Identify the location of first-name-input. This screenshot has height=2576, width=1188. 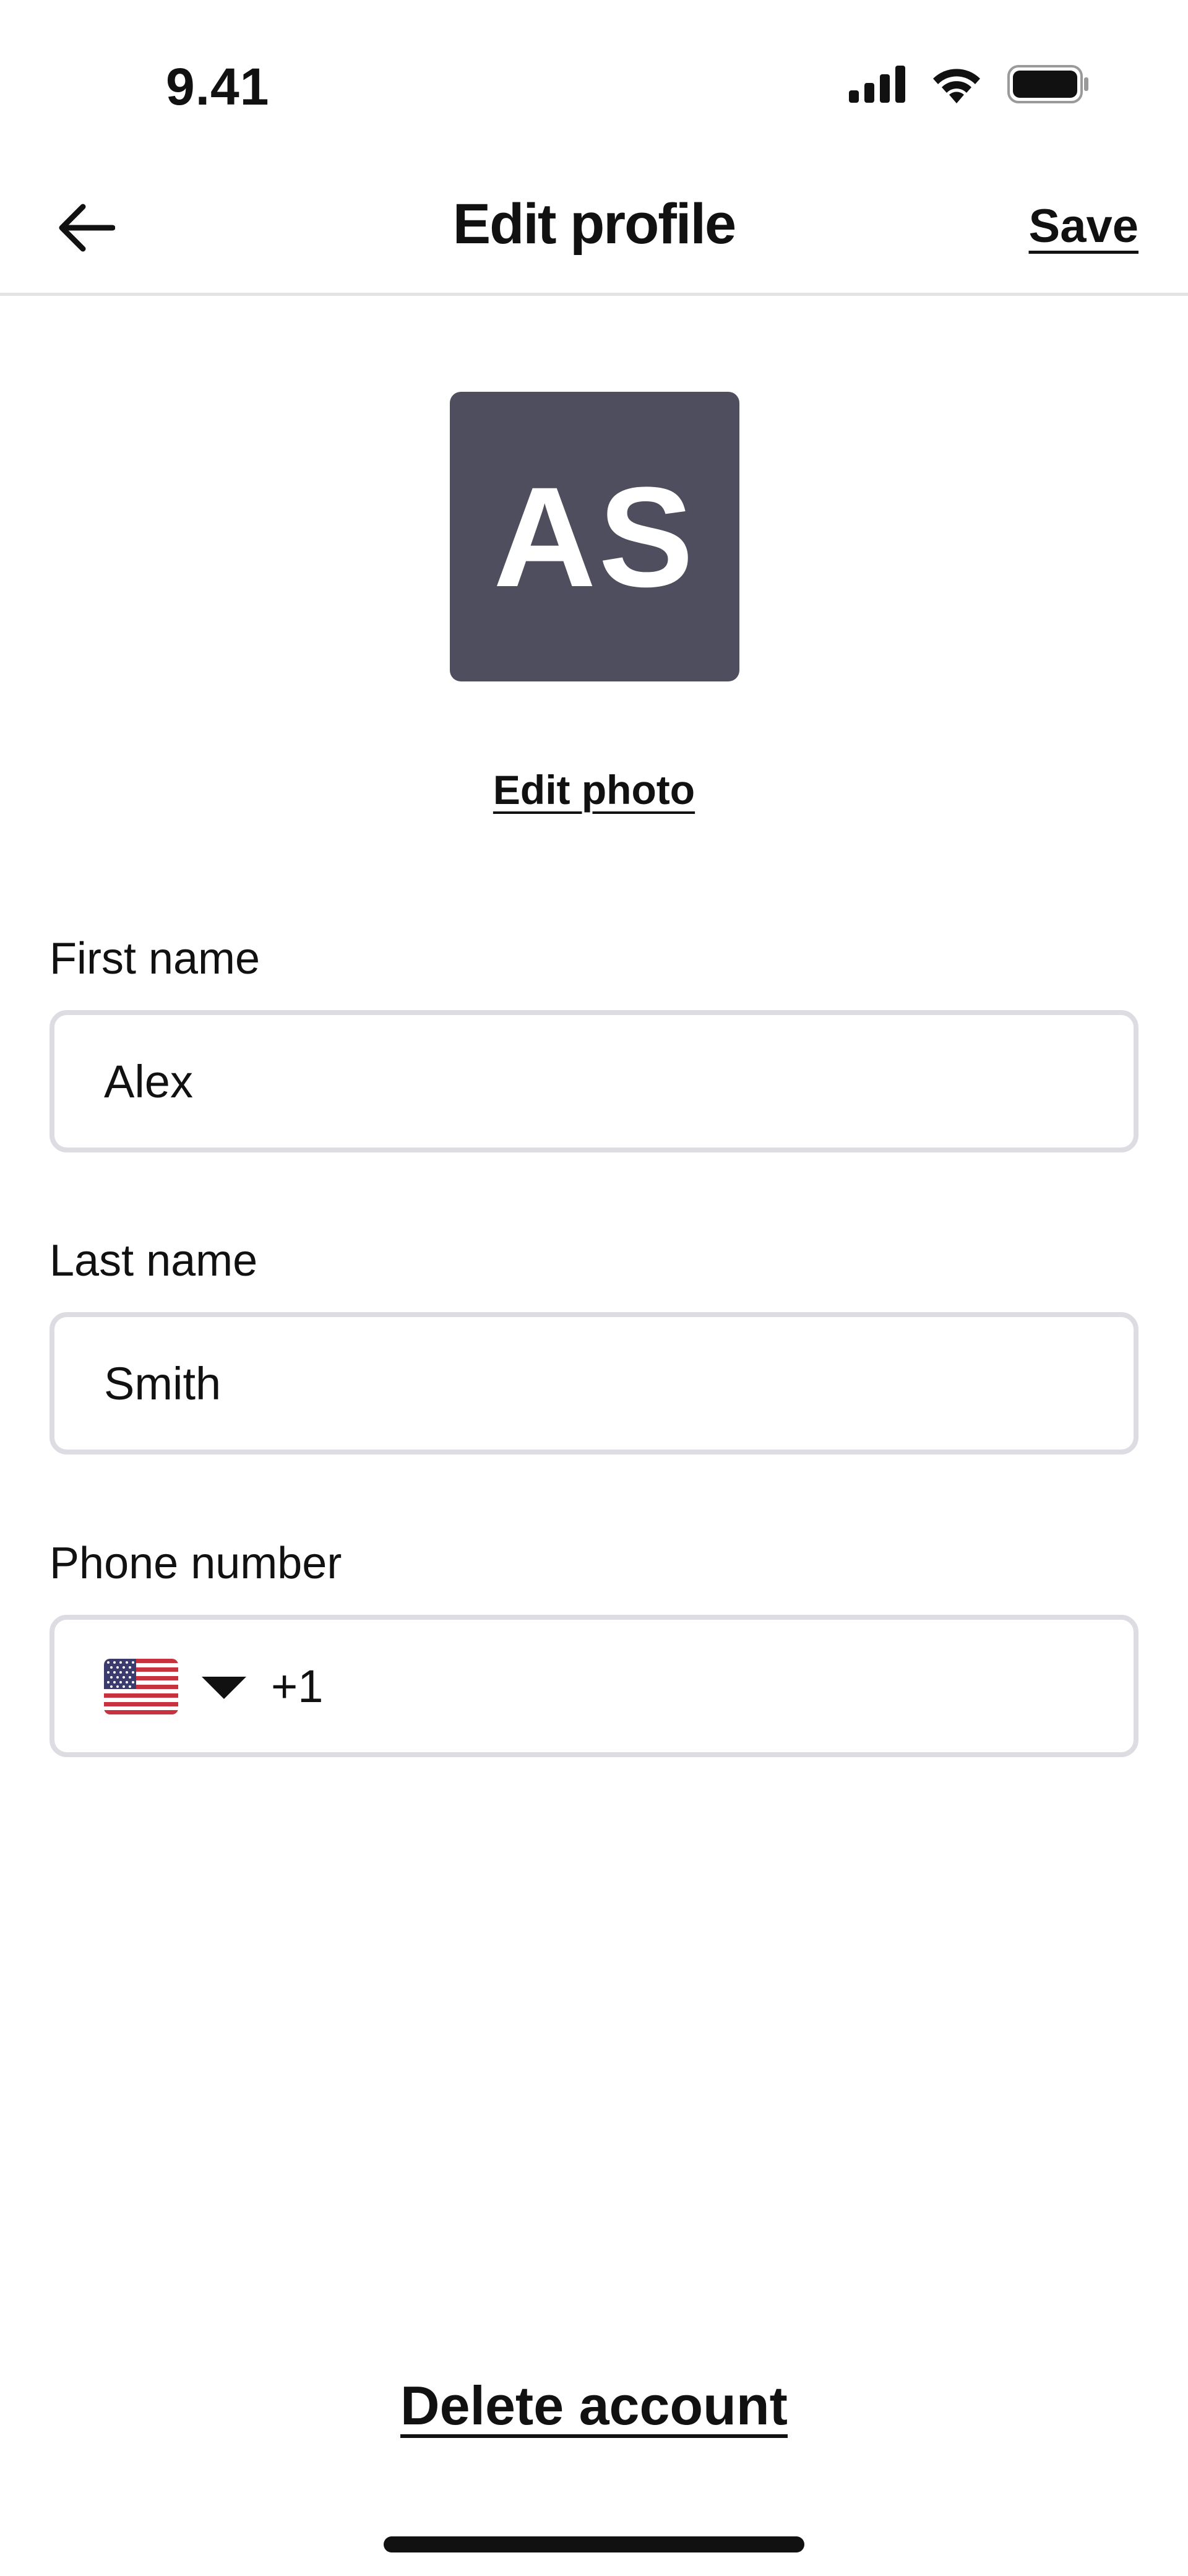
(586, 1081).